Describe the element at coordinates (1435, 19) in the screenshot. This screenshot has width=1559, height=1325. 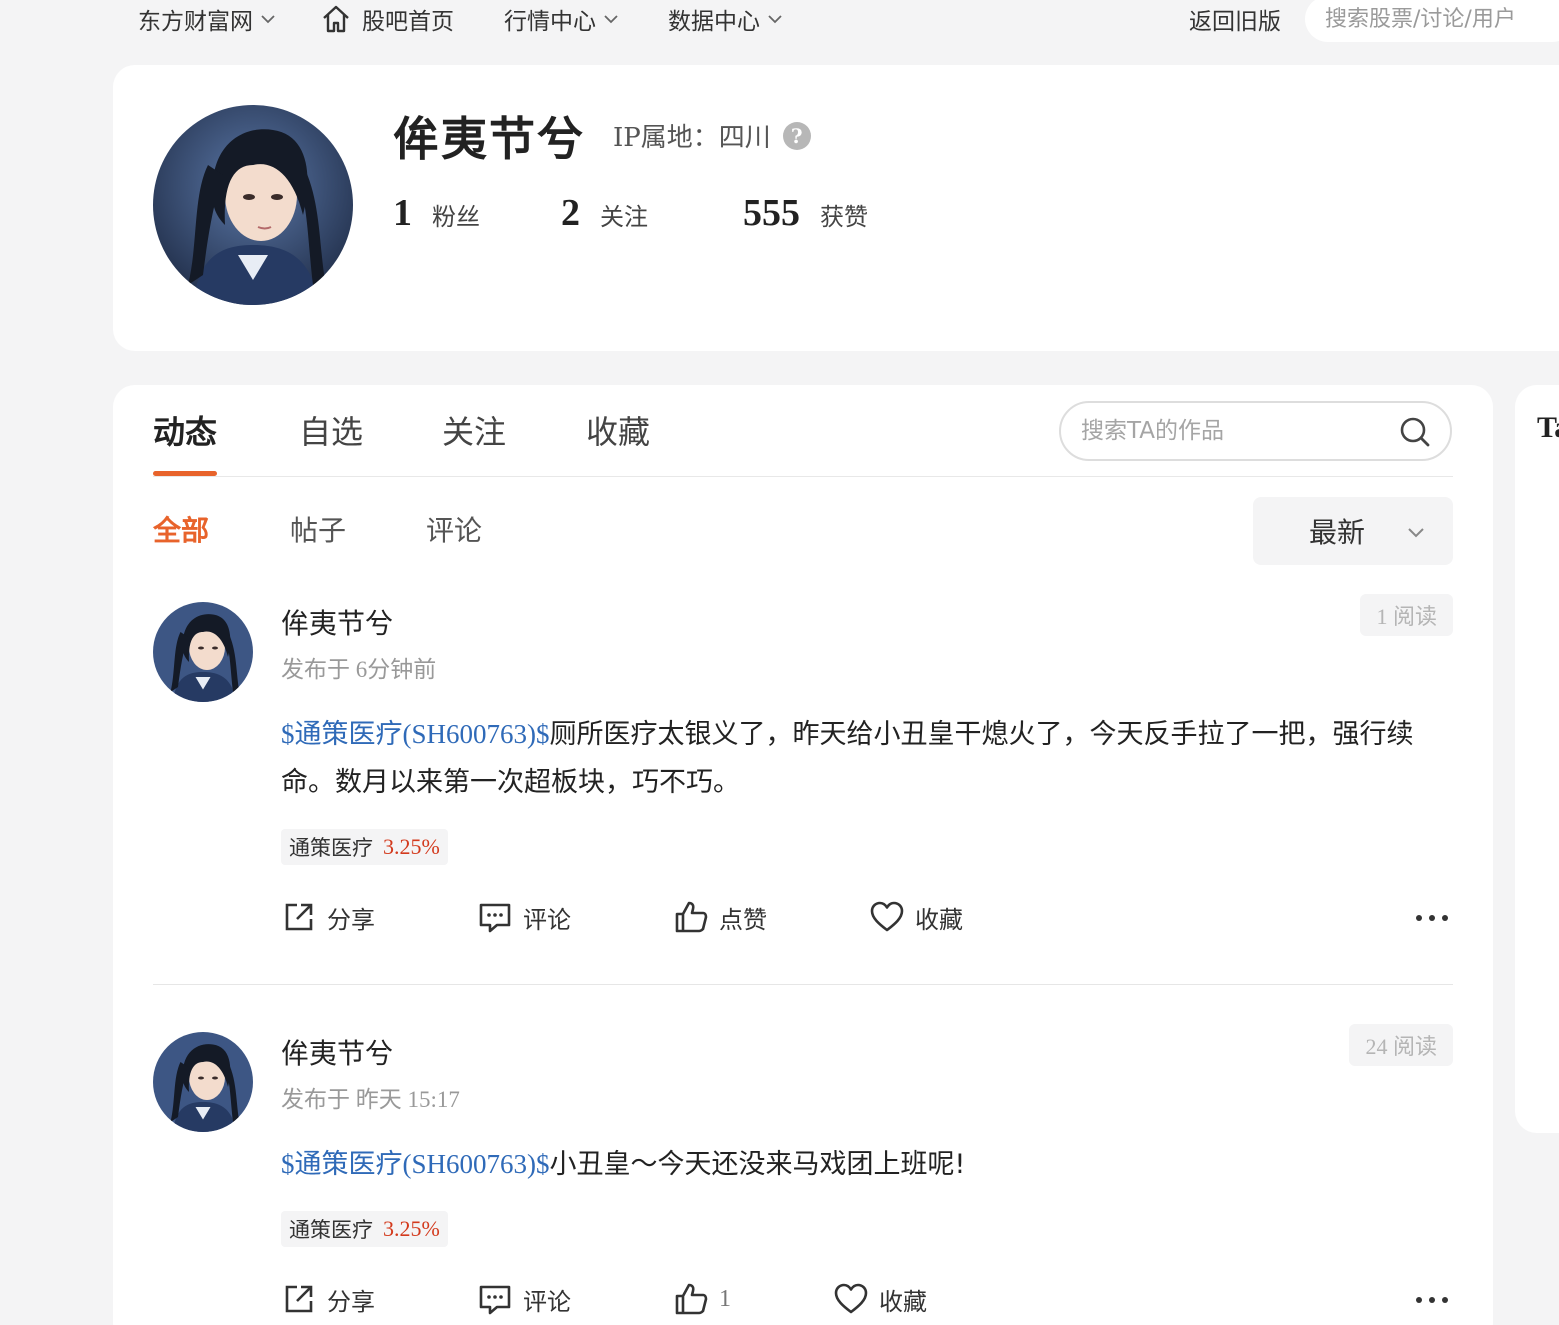
I see `global-search-input` at that location.